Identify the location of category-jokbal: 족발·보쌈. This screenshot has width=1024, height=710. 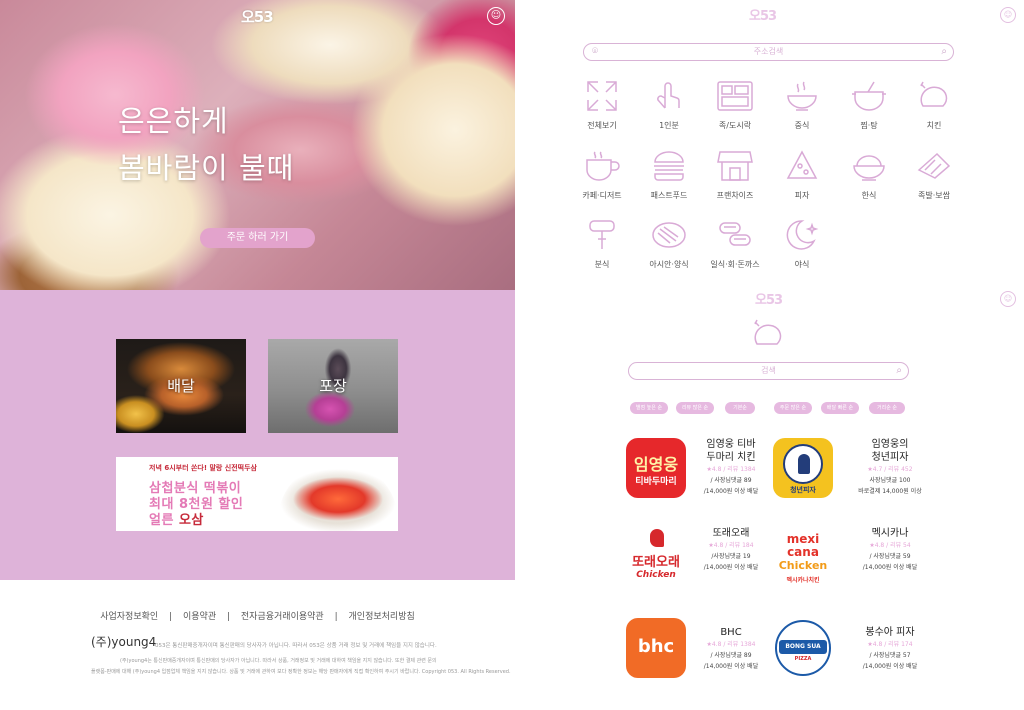
(934, 174).